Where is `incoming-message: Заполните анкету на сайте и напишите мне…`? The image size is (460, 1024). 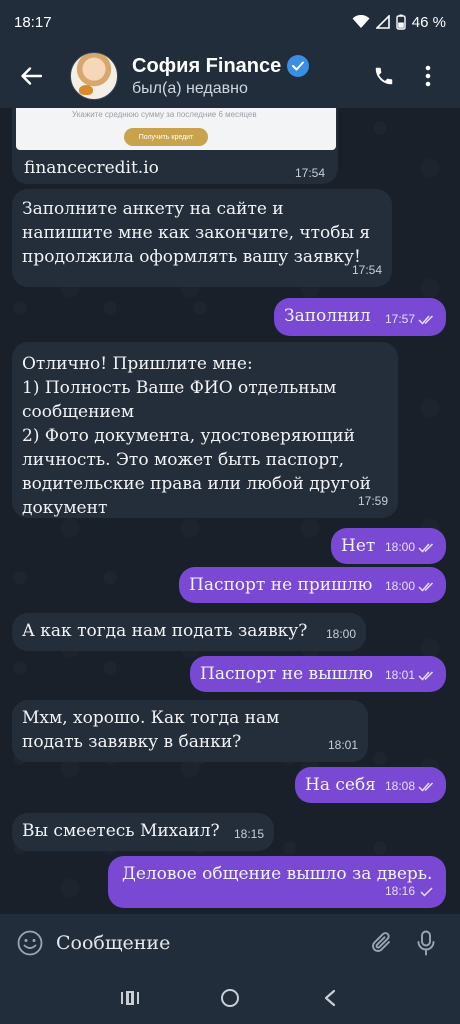 incoming-message: Заполните анкету на сайте и напишите мне… is located at coordinates (202, 238).